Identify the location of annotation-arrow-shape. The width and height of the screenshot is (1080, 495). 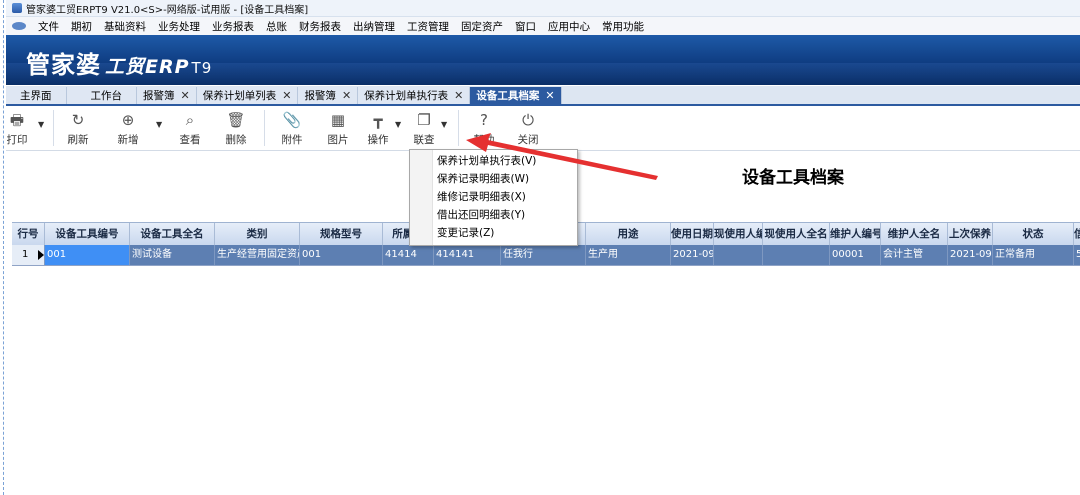
(562, 156).